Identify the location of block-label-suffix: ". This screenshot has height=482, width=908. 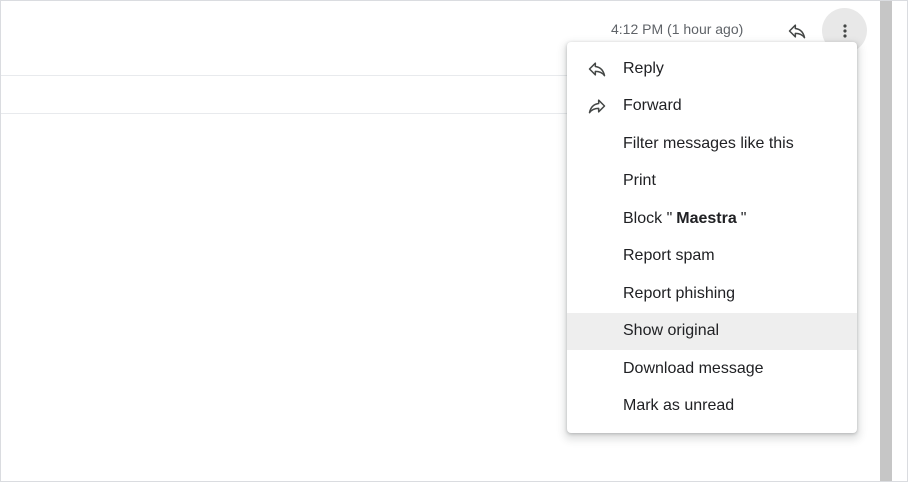
(743, 218).